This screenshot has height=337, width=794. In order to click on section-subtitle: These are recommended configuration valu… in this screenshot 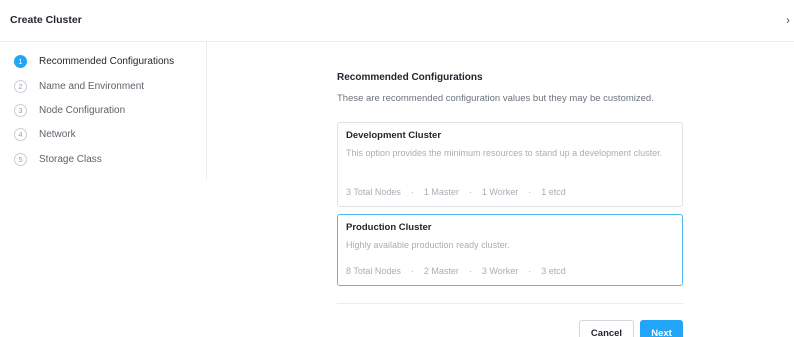, I will do `click(495, 98)`.